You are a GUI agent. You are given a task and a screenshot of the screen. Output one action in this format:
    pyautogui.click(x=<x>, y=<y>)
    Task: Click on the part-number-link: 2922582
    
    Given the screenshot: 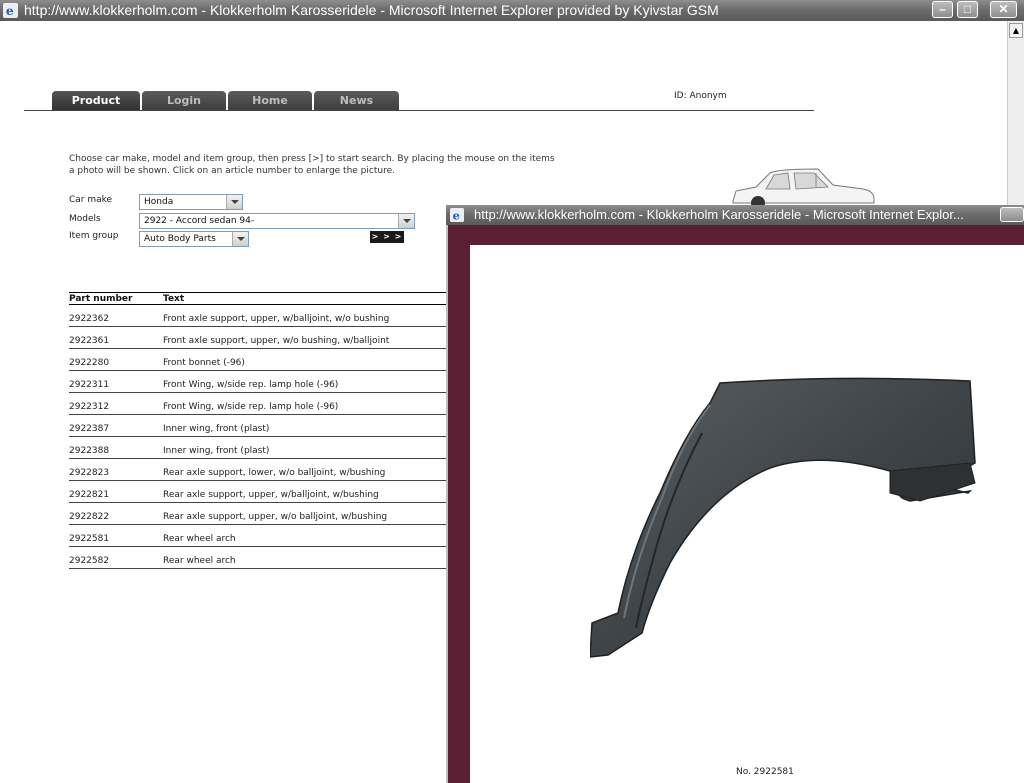 What is the action you would take?
    pyautogui.click(x=89, y=561)
    